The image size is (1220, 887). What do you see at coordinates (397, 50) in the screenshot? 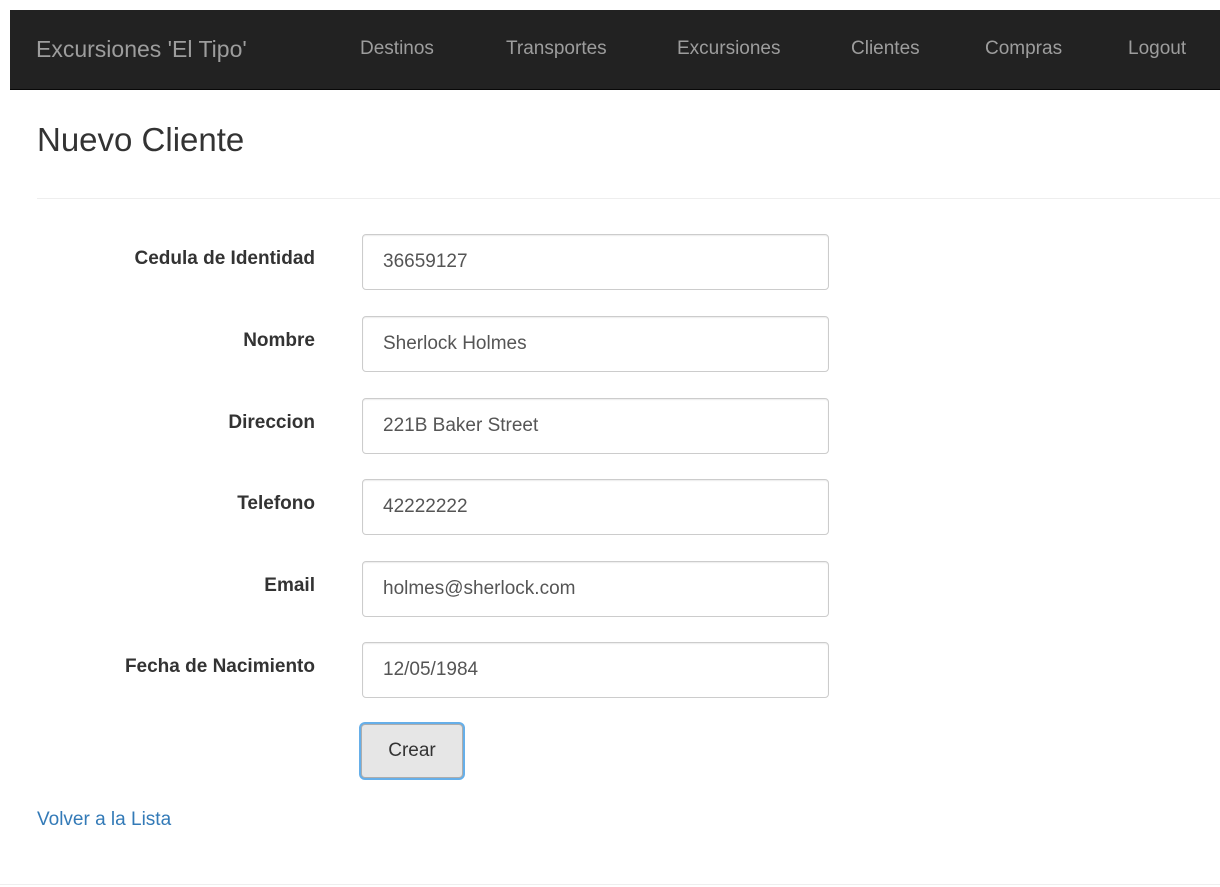
I see `nav-item-destinos: Destinos` at bounding box center [397, 50].